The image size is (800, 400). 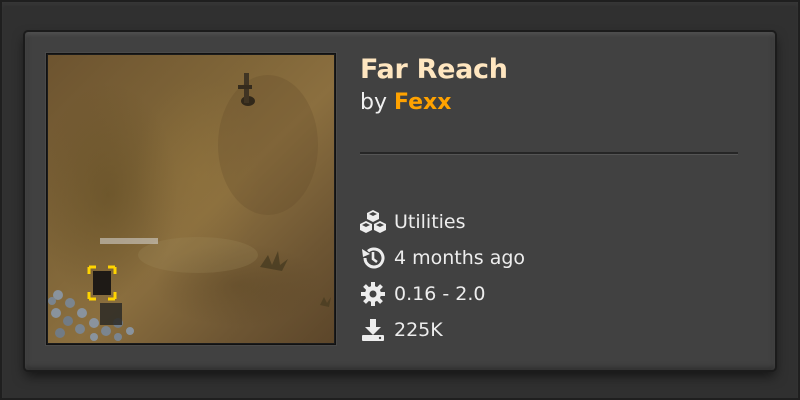 What do you see at coordinates (440, 294) in the screenshot?
I see `versions-label: 0.16 - 2.0` at bounding box center [440, 294].